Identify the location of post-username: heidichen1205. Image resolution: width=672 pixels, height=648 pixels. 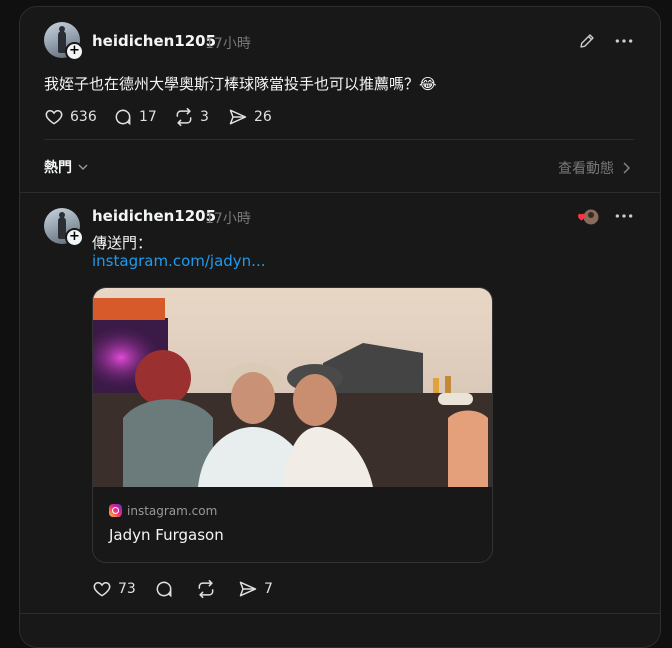
(154, 41).